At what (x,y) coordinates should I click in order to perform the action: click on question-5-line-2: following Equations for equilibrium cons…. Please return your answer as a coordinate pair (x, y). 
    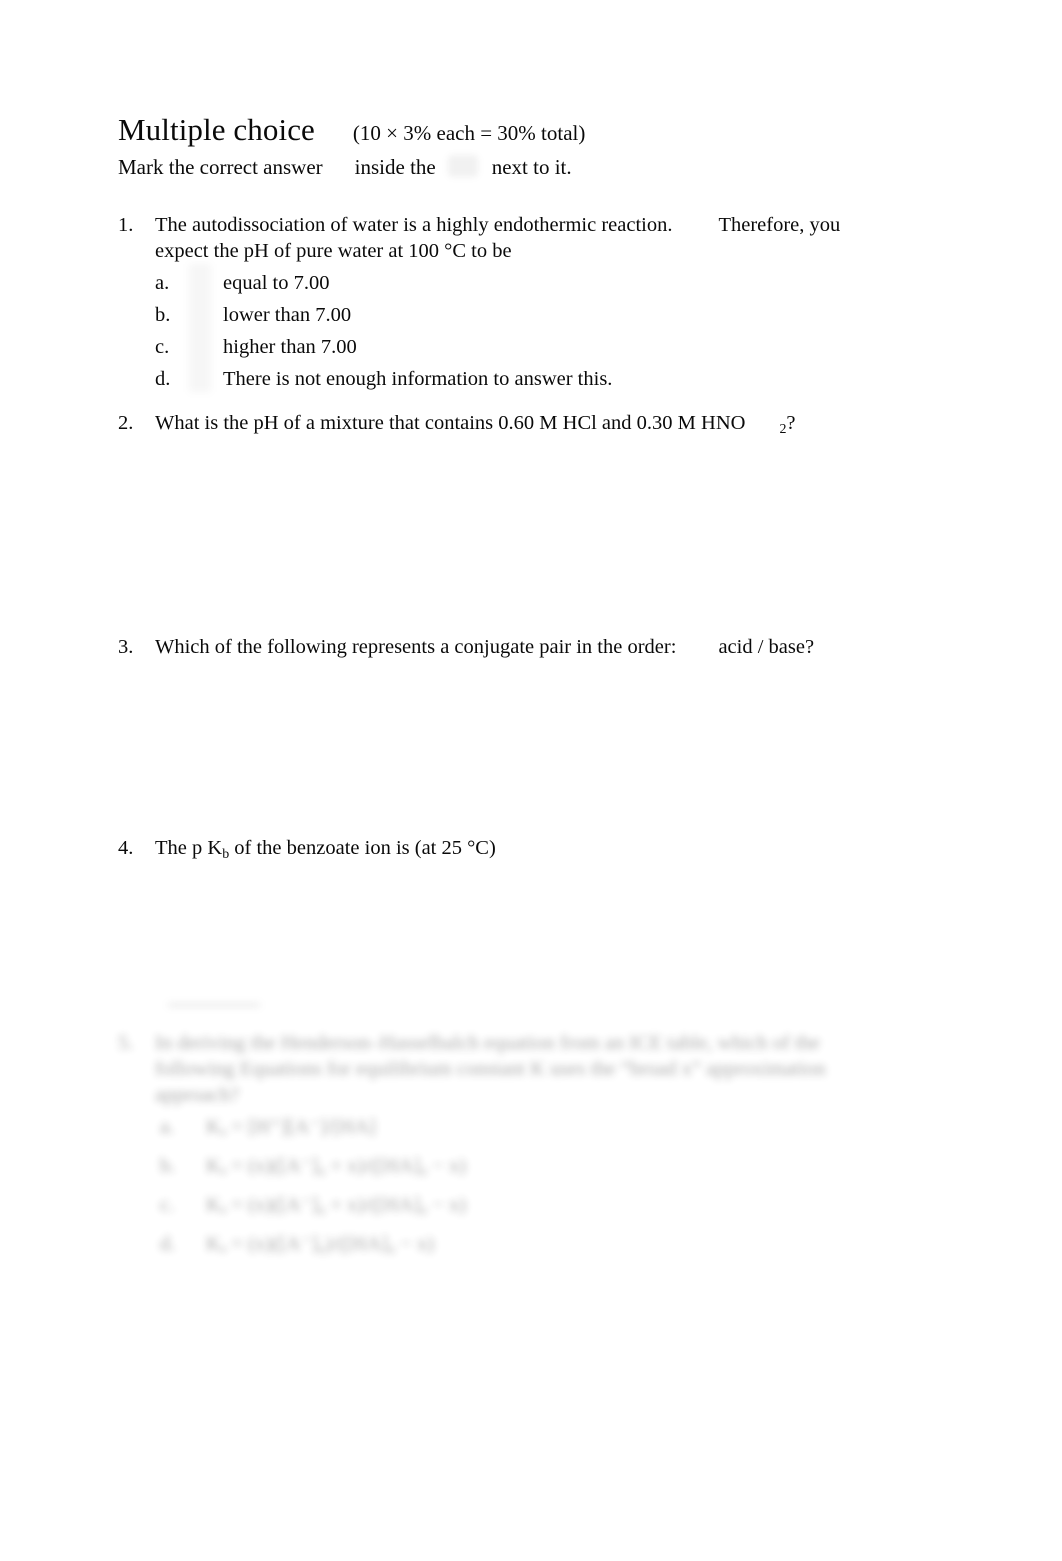
    Looking at the image, I should click on (490, 1069).